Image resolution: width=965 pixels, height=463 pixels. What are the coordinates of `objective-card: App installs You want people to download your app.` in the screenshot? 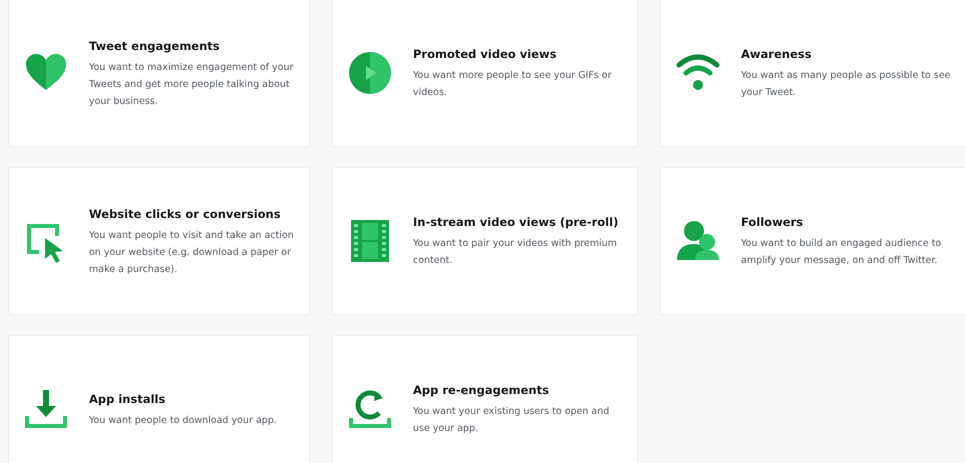 It's located at (159, 399).